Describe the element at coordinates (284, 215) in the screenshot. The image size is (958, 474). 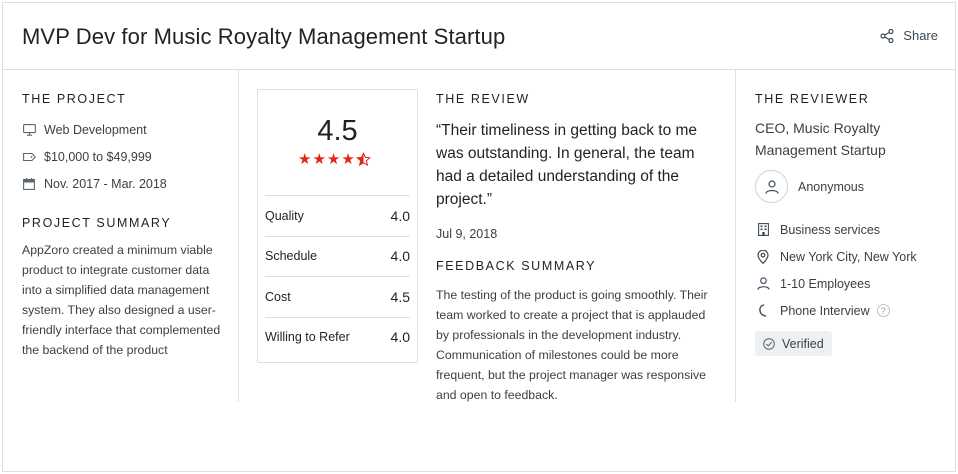
I see `score-label: Quality` at that location.